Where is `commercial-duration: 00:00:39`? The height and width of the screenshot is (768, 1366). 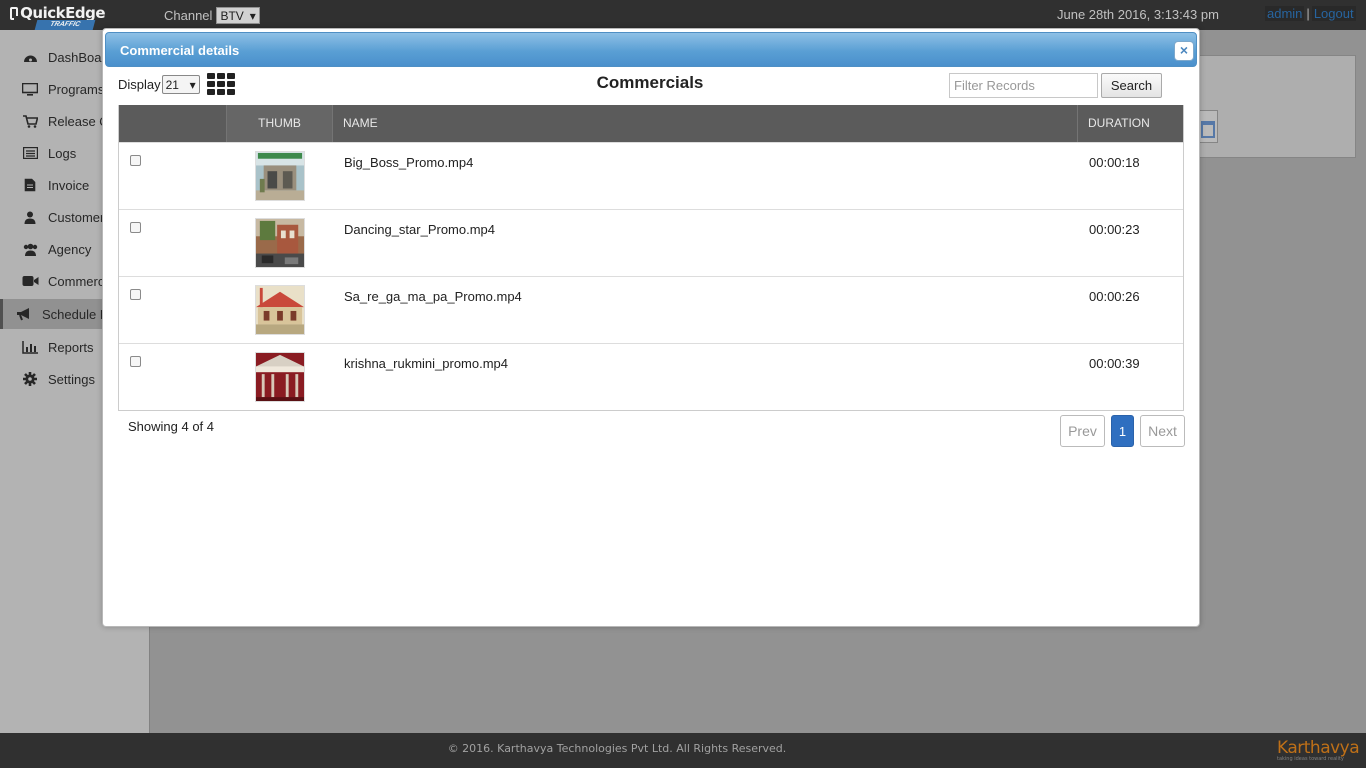
commercial-duration: 00:00:39 is located at coordinates (1114, 363).